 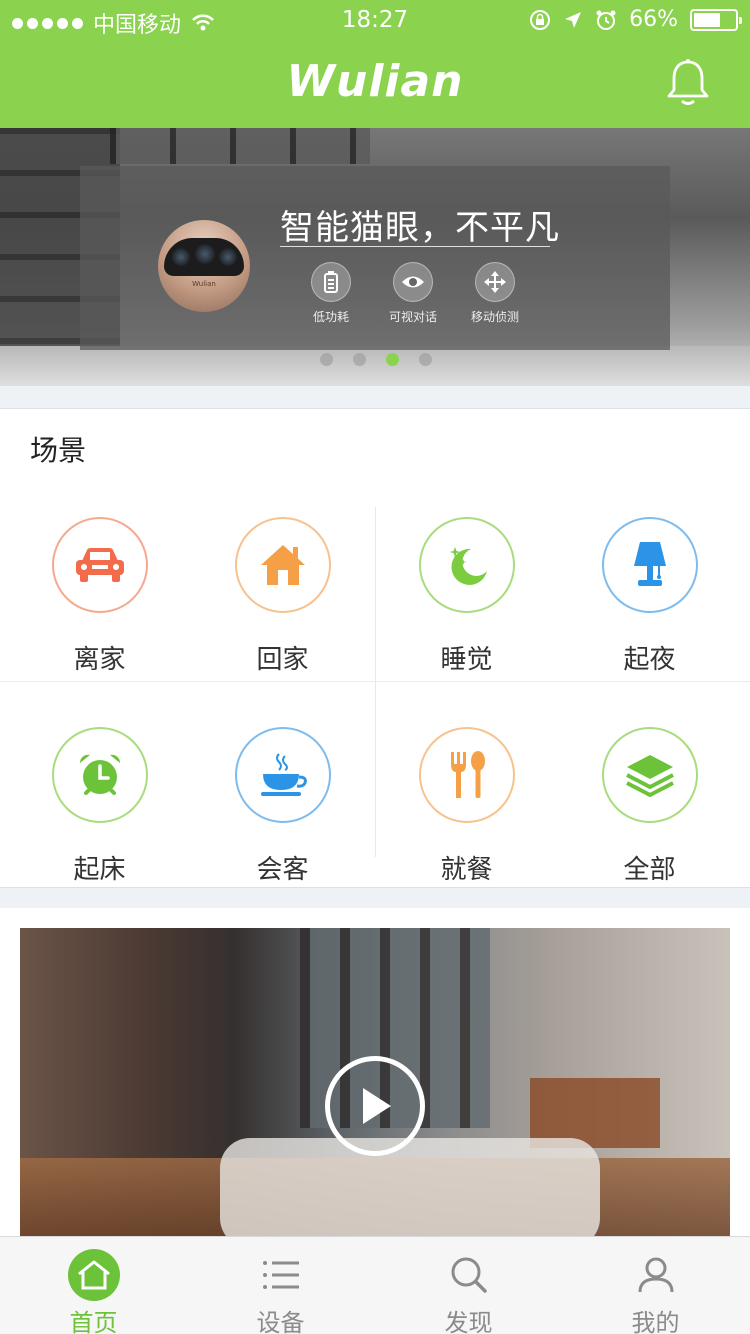 What do you see at coordinates (93, 1275) in the screenshot?
I see `home-icon` at bounding box center [93, 1275].